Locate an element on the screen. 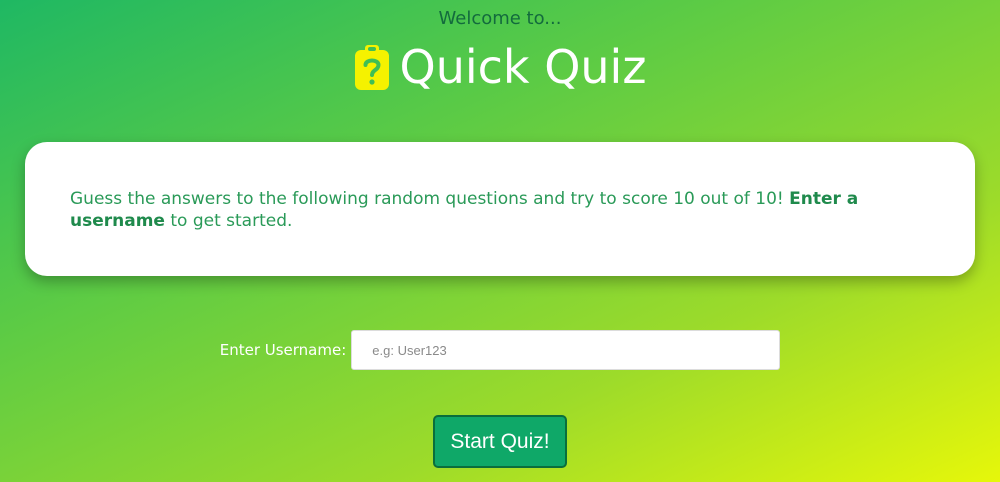  username-input is located at coordinates (566, 350).